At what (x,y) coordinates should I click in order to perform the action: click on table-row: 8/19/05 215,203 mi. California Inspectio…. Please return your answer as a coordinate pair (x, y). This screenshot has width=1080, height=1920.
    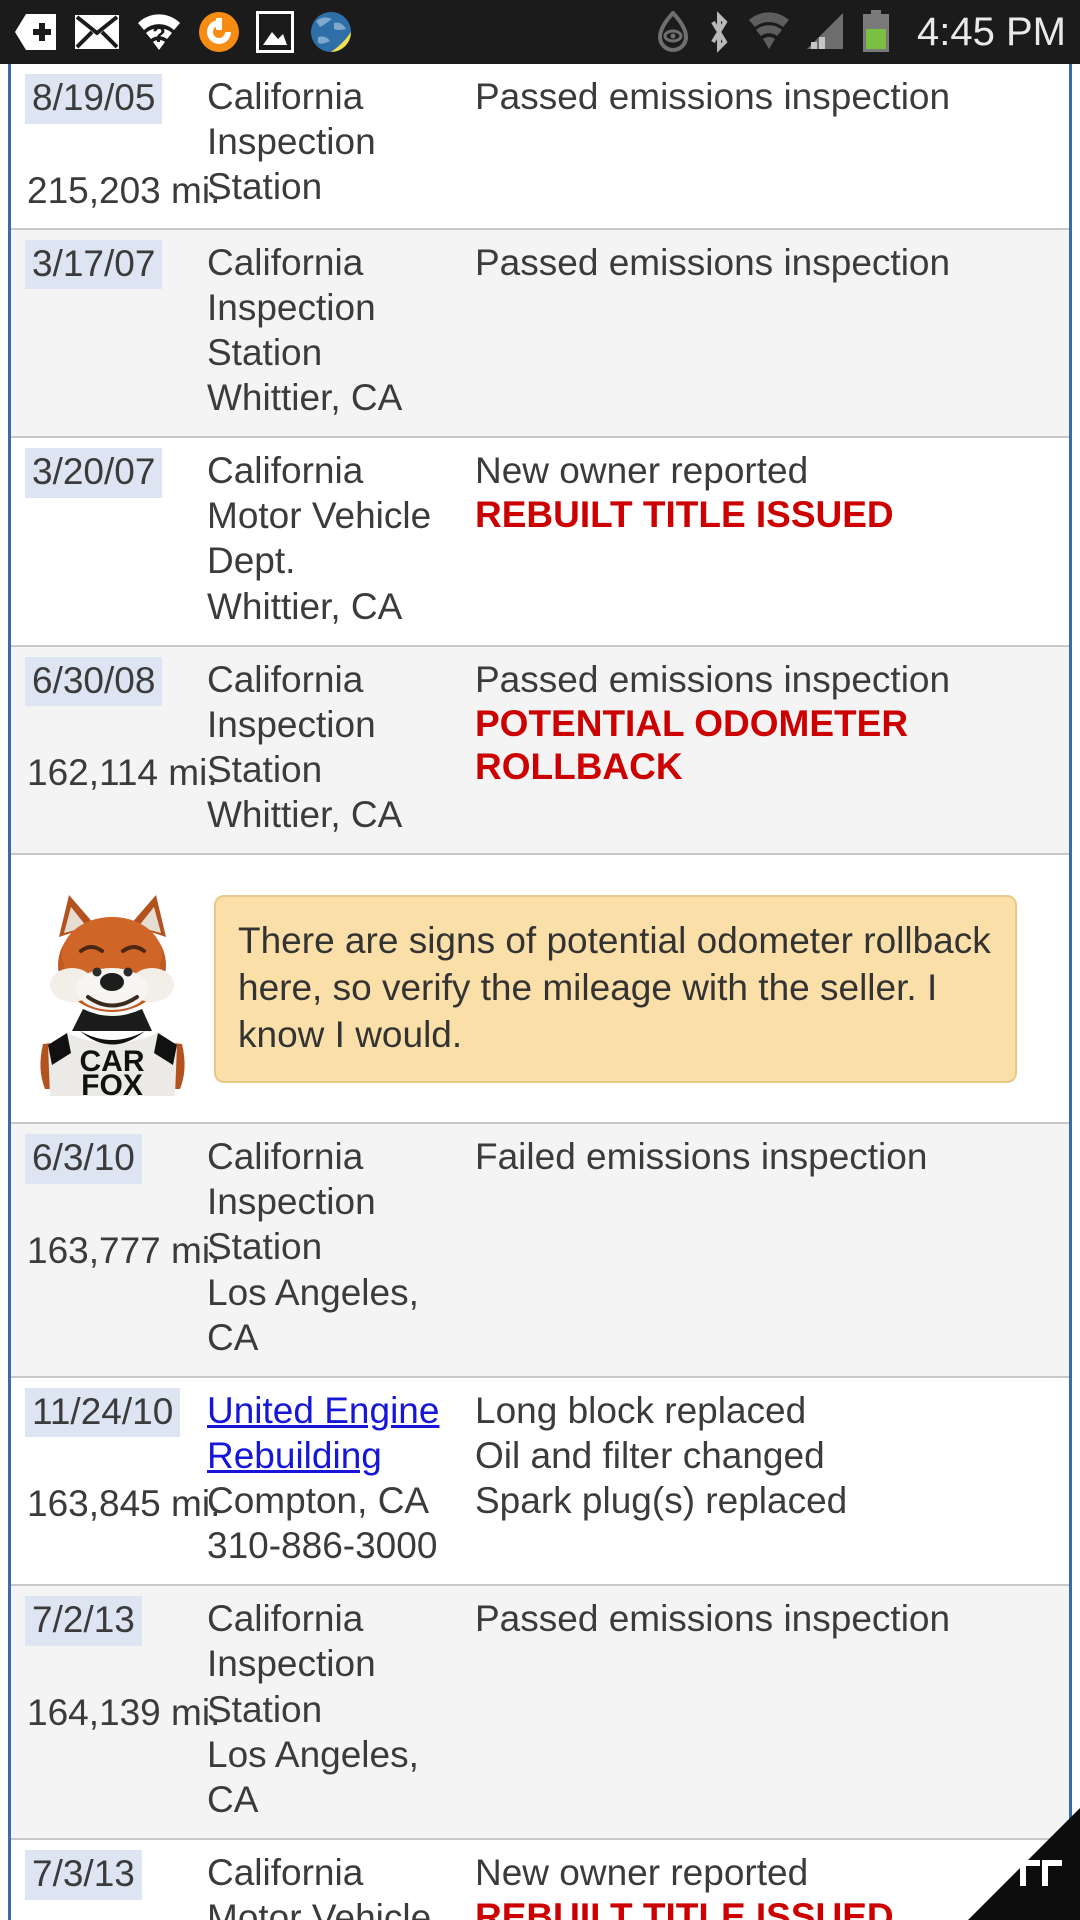
    Looking at the image, I should click on (540, 147).